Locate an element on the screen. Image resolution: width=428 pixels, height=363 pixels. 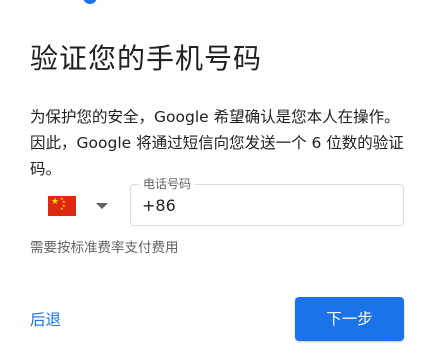
fee-note: 需要按标准费率支付费用 is located at coordinates (104, 248).